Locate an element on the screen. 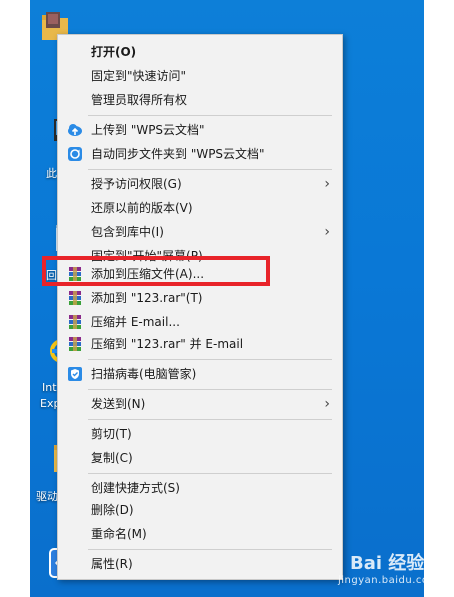 The width and height of the screenshot is (454, 597). menu-item-label: 复制(C) is located at coordinates (112, 458).